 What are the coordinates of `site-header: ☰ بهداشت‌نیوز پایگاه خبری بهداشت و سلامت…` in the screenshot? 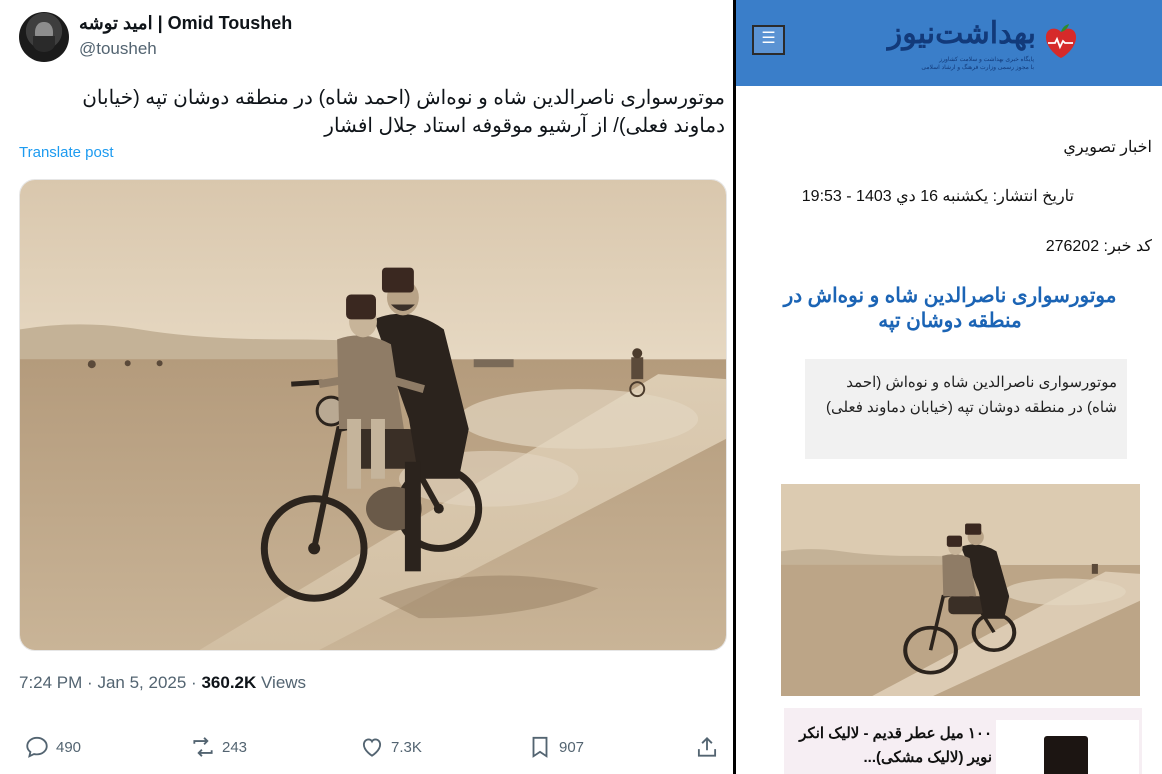 It's located at (949, 43).